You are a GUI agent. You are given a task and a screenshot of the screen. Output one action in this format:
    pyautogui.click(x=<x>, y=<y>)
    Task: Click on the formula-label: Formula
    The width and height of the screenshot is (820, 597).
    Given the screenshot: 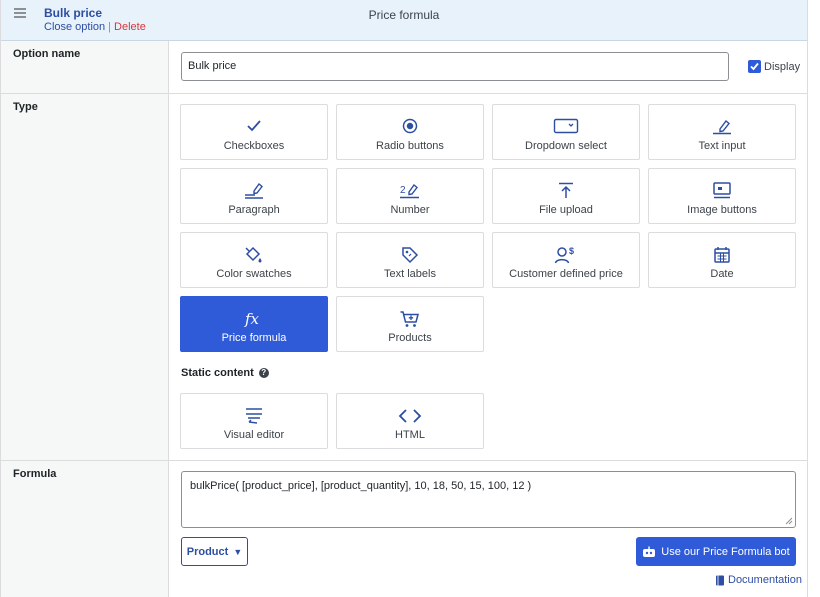 What is the action you would take?
    pyautogui.click(x=35, y=474)
    